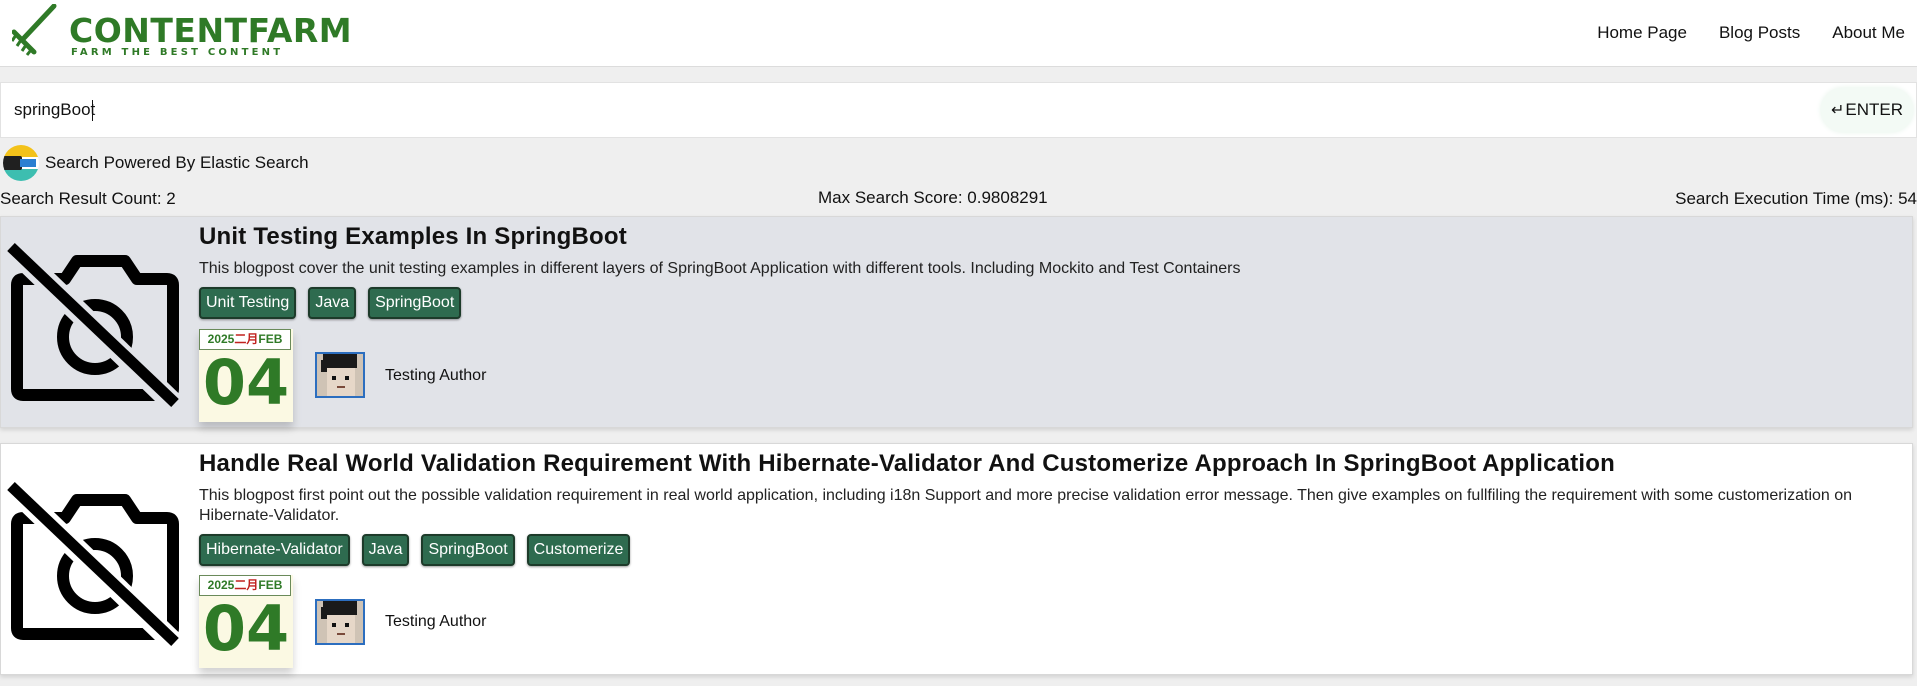 This screenshot has height=686, width=1917. Describe the element at coordinates (177, 162) in the screenshot. I see `powered-by-text: Search Powered By Elastic Search` at that location.